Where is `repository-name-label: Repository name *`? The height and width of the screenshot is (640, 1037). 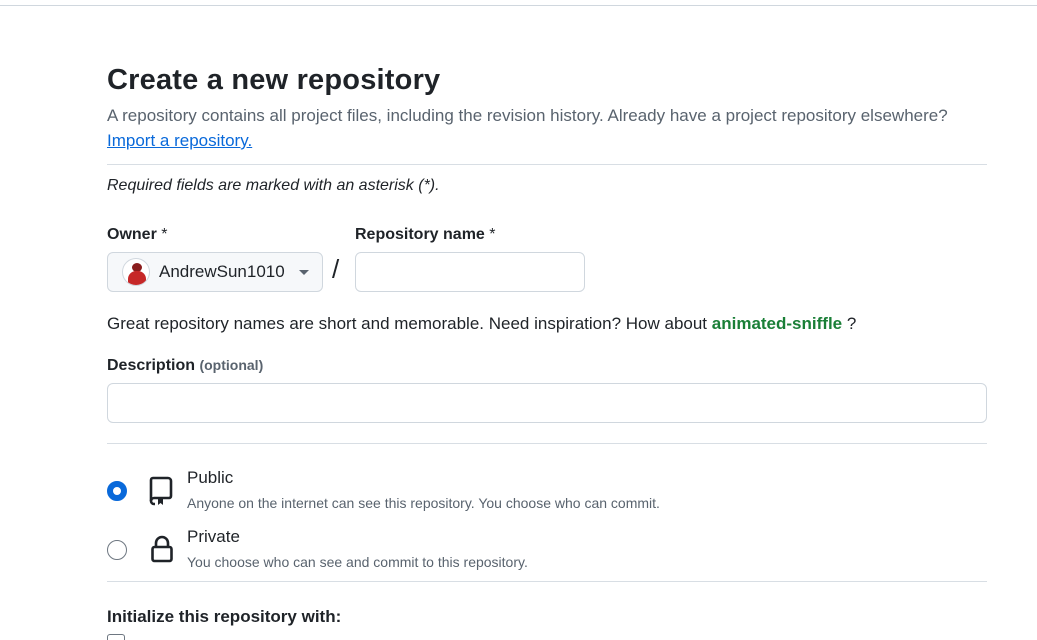
repository-name-label: Repository name * is located at coordinates (425, 235).